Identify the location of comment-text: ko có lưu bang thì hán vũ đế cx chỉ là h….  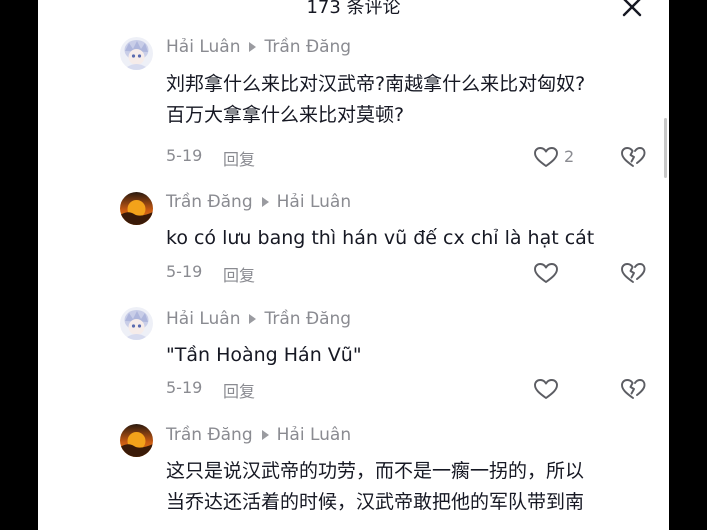
(380, 238).